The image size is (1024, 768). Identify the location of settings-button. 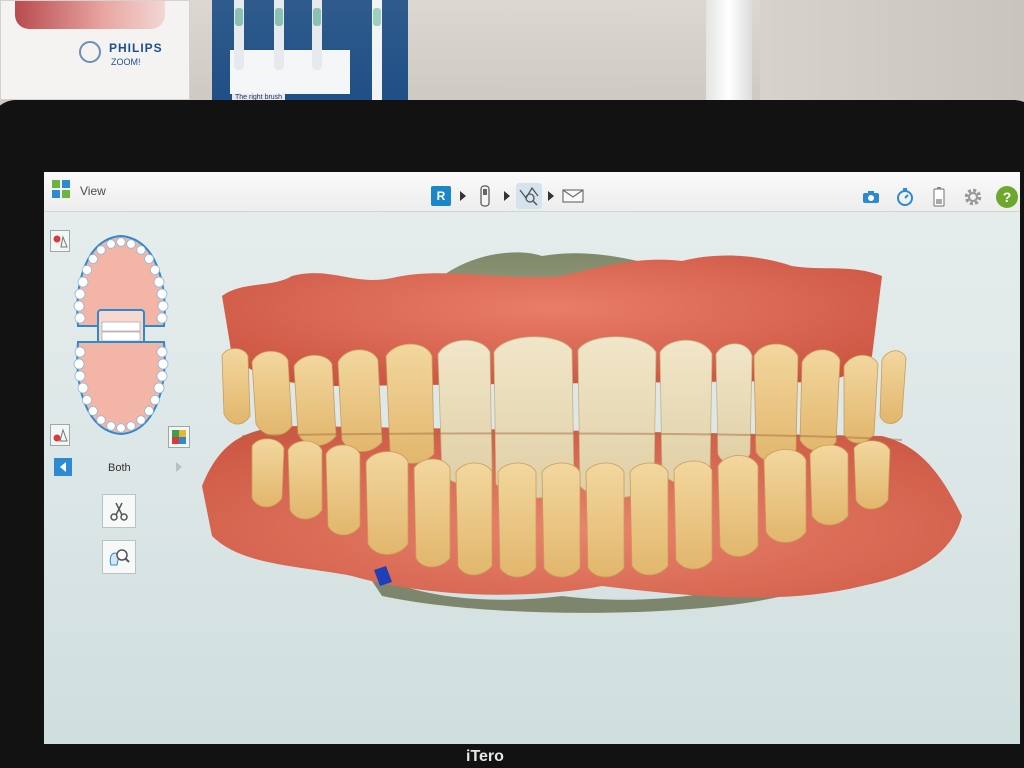
(973, 197).